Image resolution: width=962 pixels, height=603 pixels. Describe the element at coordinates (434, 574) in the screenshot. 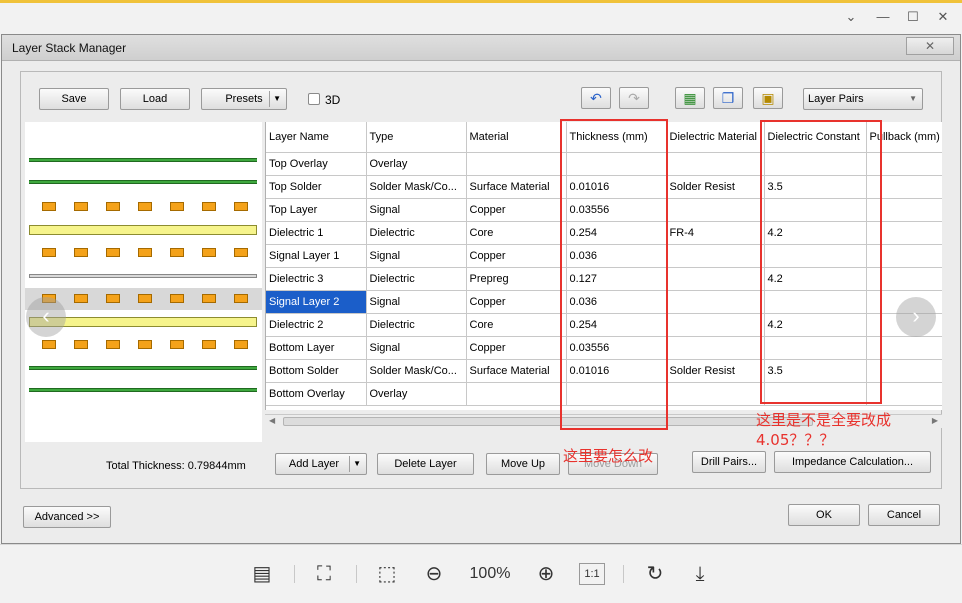

I see `zoom-out-icon: ⊖` at that location.